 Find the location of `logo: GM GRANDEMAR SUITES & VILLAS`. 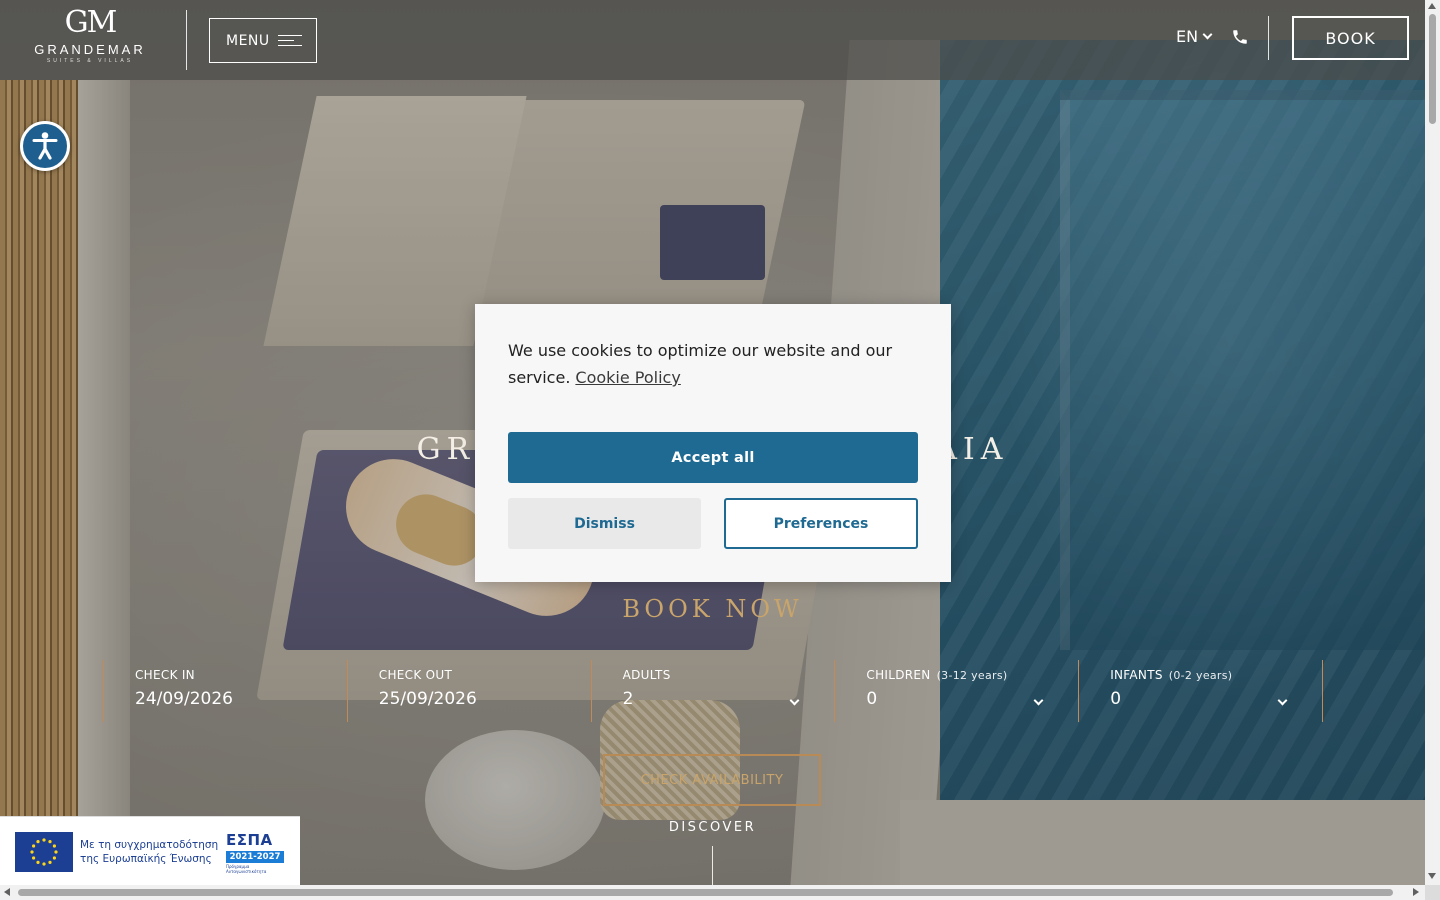

logo: GM GRANDEMAR SUITES & VILLAS is located at coordinates (90, 36).